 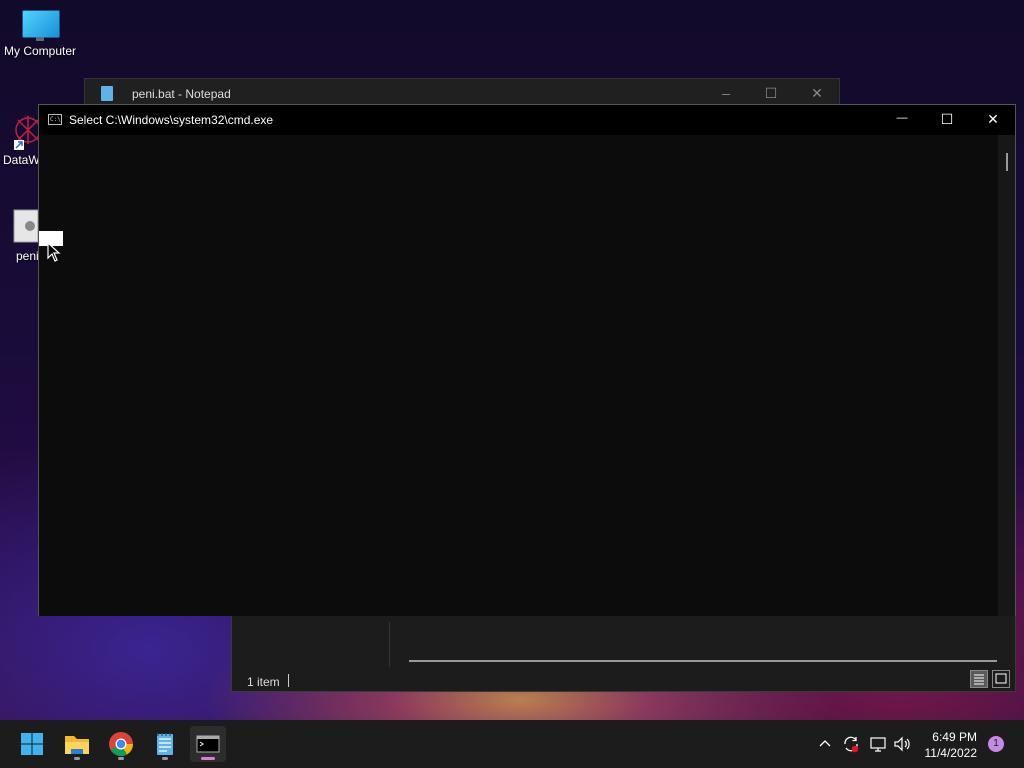 I want to click on taskbar-file-explorer, so click(x=77, y=744).